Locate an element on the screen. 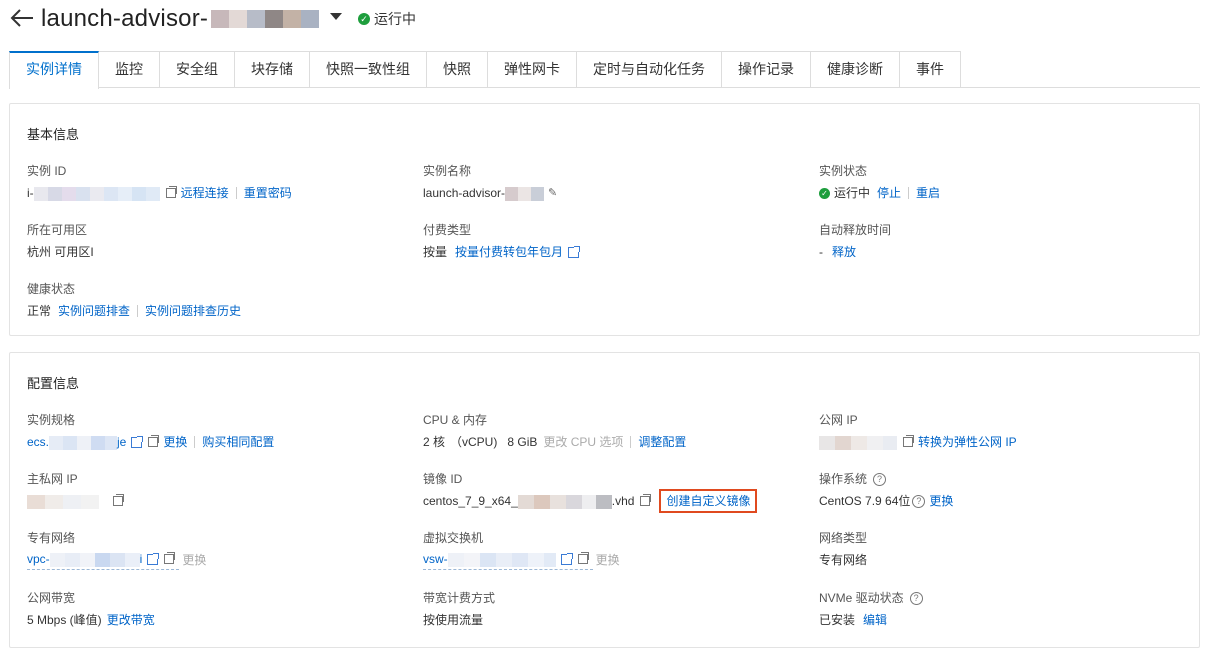 This screenshot has width=1209, height=654. billing-value: 按量 is located at coordinates (435, 252).